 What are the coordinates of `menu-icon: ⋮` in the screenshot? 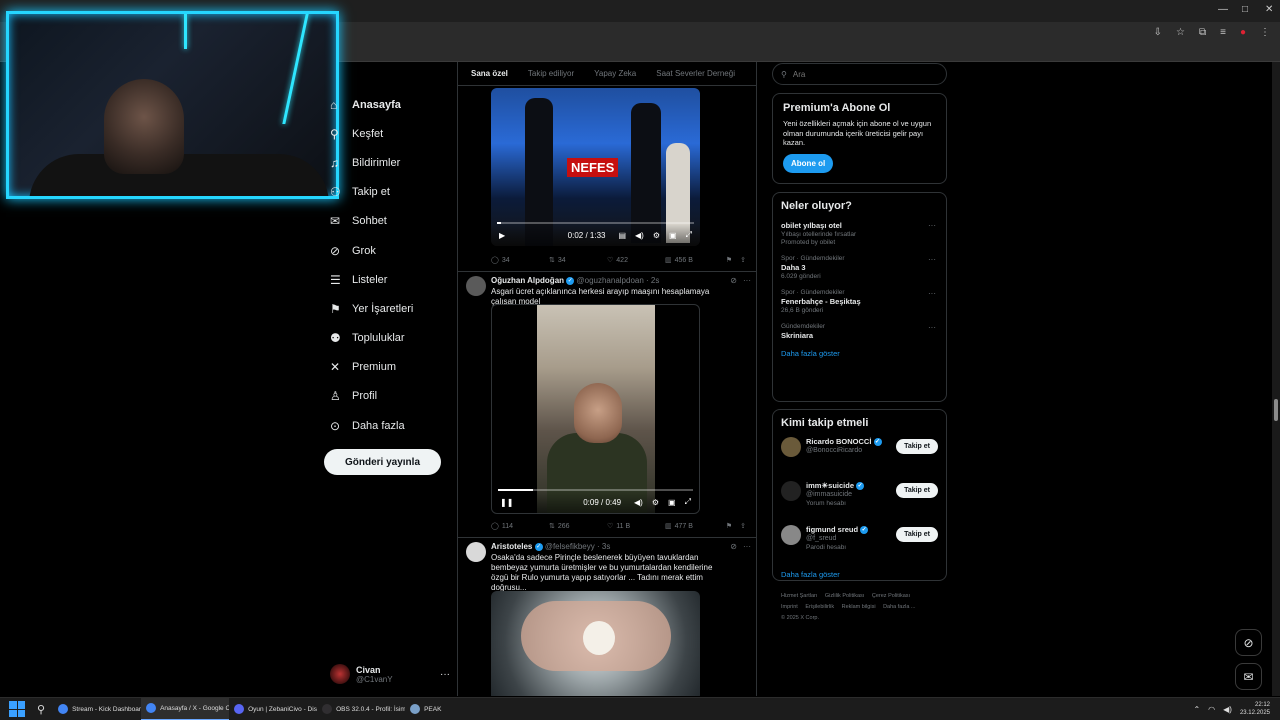 It's located at (1265, 32).